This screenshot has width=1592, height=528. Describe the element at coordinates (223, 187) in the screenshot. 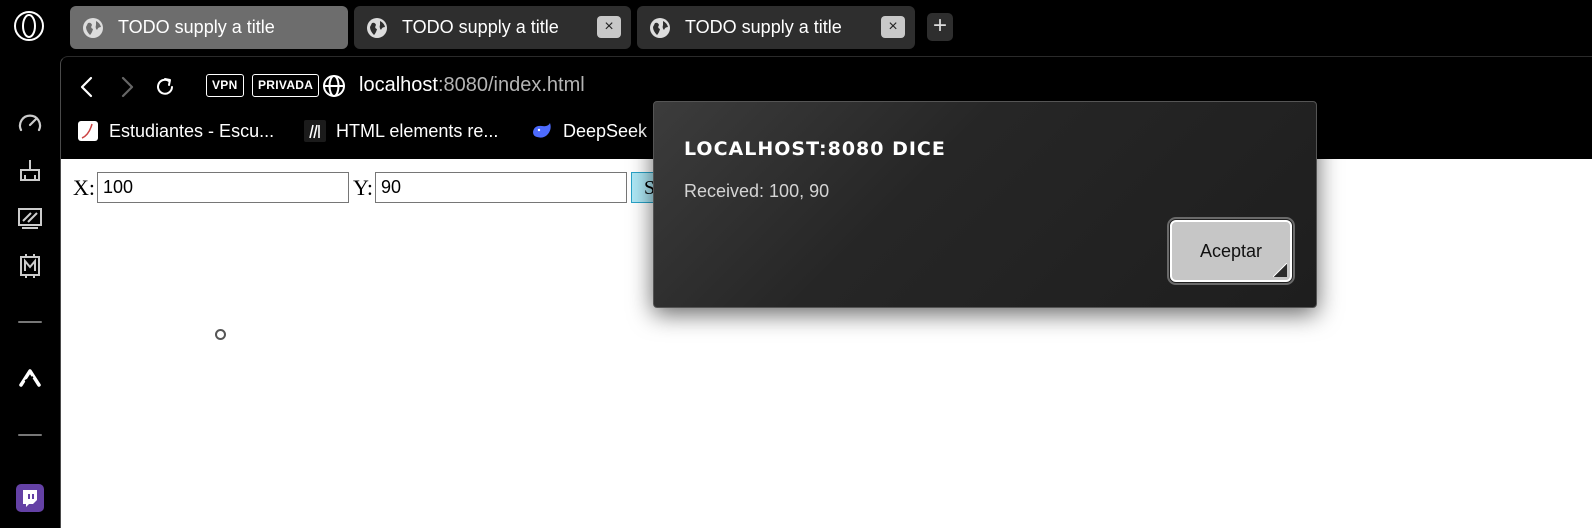

I see `x-input` at that location.